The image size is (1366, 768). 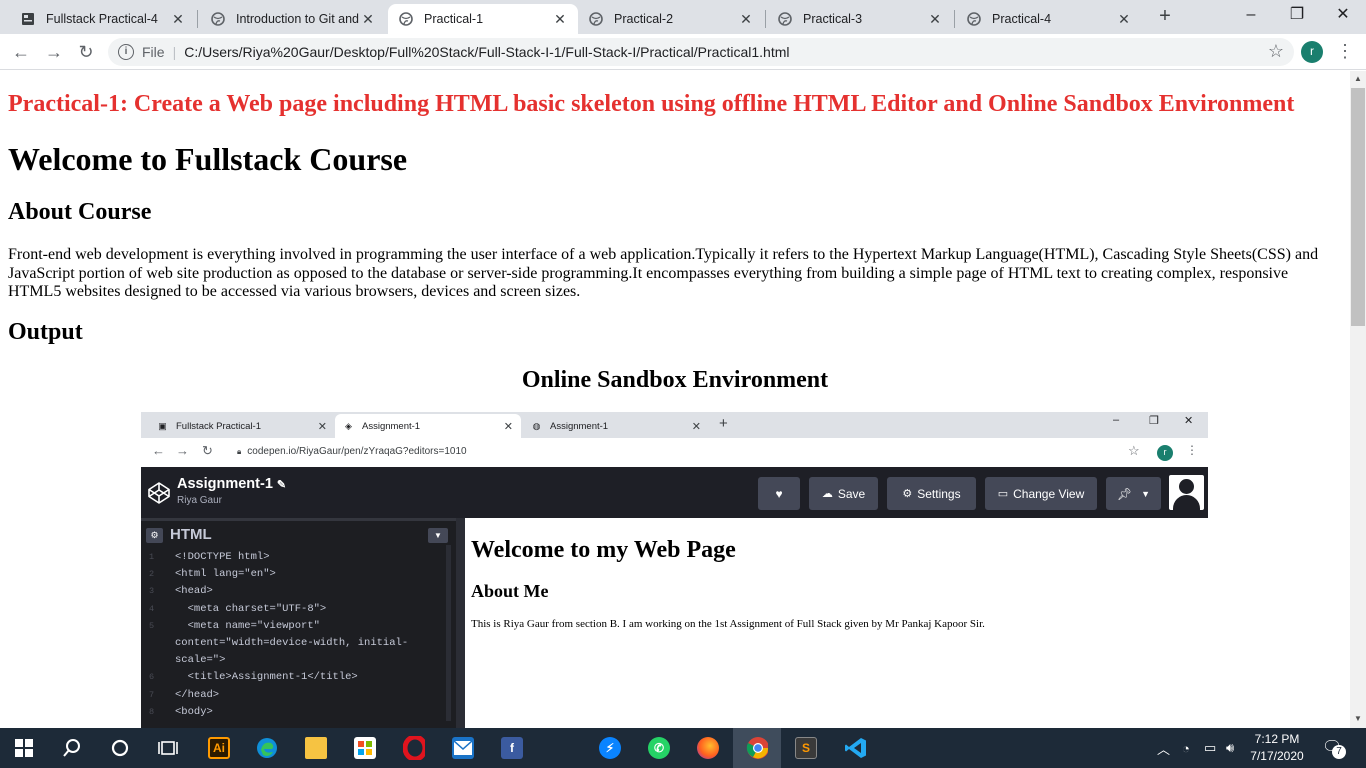 What do you see at coordinates (1049, 493) in the screenshot?
I see `change-view-label: Change View` at bounding box center [1049, 493].